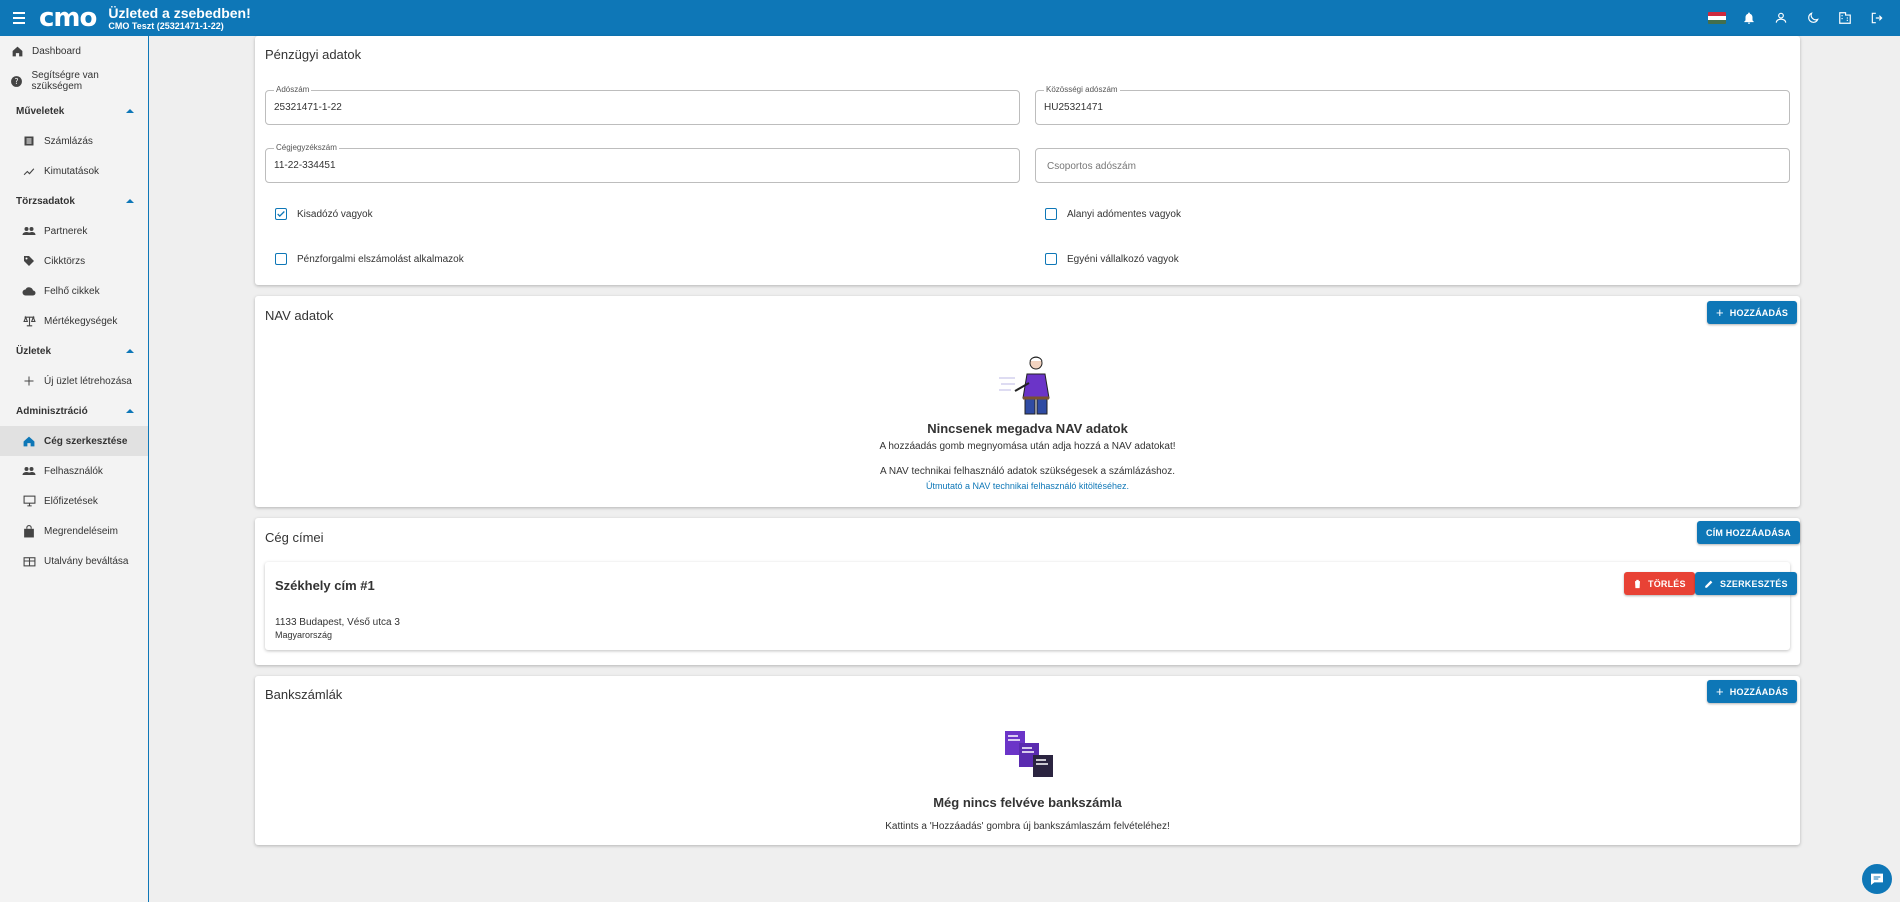  What do you see at coordinates (1749, 18) in the screenshot?
I see `bell-icon` at bounding box center [1749, 18].